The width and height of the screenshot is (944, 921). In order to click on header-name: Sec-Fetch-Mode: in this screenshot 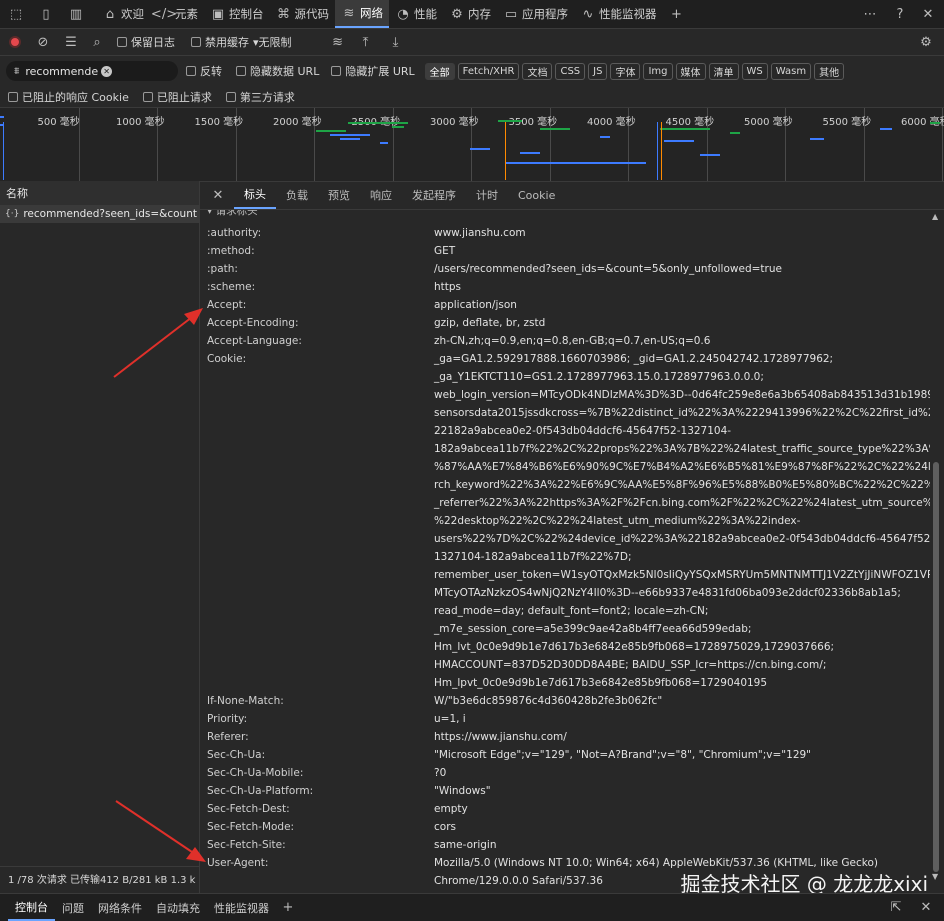, I will do `click(251, 827)`.